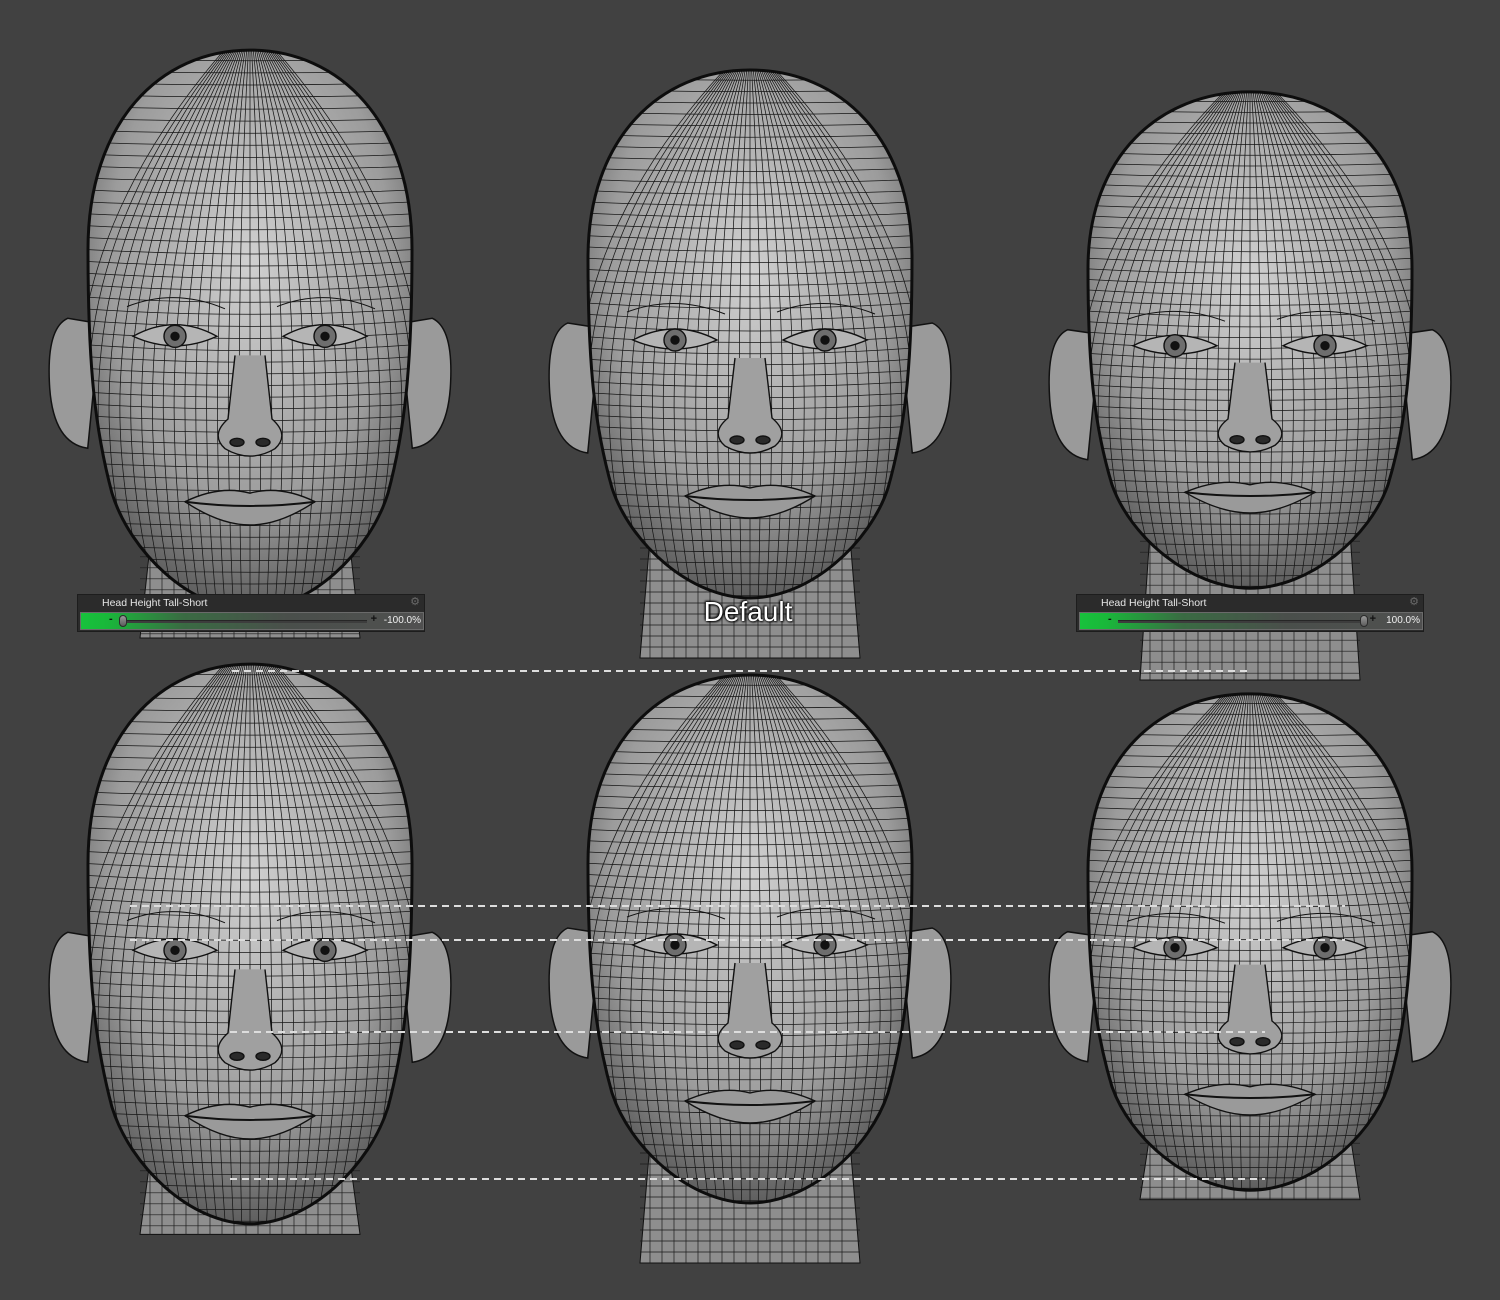 Image resolution: width=1500 pixels, height=1300 pixels. I want to click on head-default-top, so click(750, 363).